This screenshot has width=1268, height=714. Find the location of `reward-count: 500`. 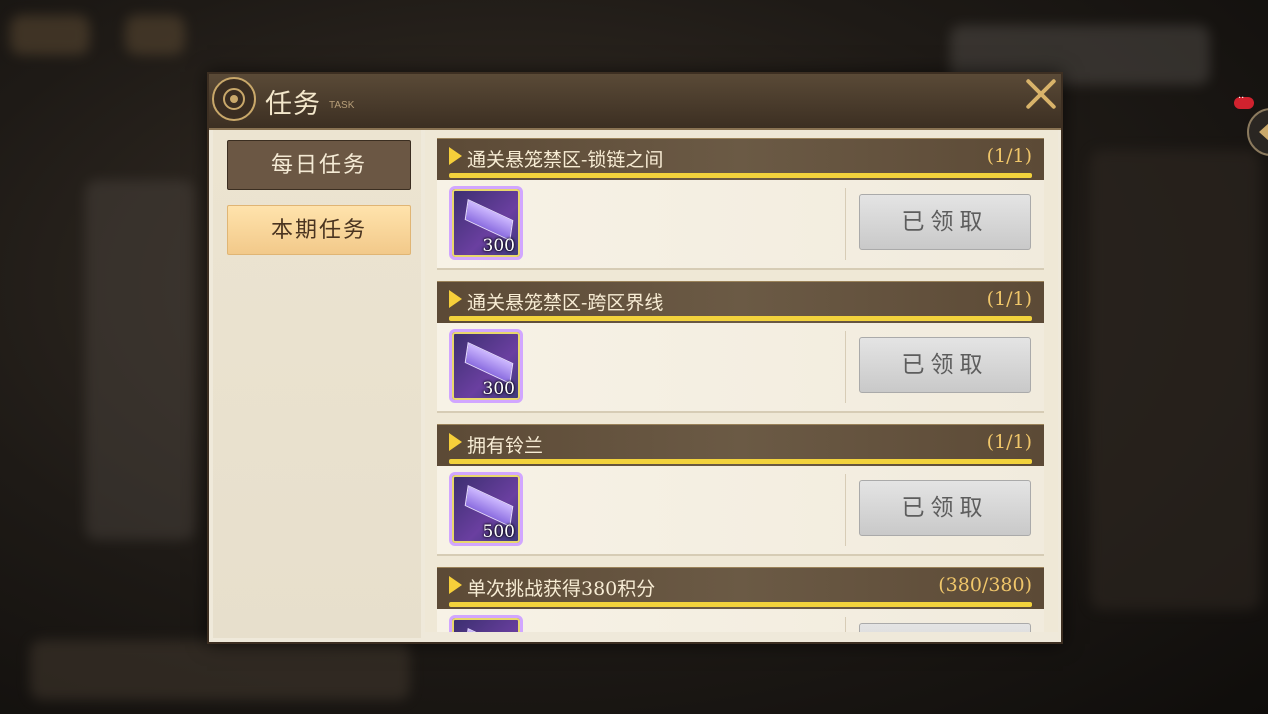

reward-count: 500 is located at coordinates (498, 532).